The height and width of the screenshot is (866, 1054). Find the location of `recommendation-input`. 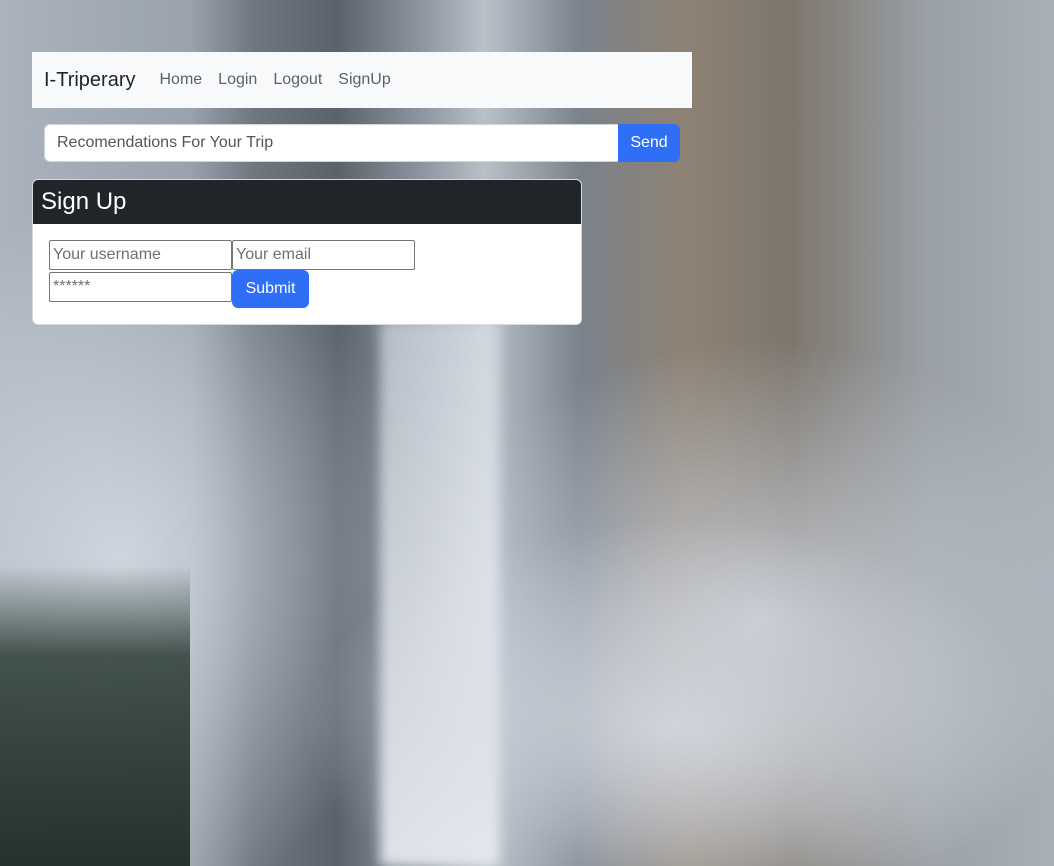

recommendation-input is located at coordinates (331, 143).